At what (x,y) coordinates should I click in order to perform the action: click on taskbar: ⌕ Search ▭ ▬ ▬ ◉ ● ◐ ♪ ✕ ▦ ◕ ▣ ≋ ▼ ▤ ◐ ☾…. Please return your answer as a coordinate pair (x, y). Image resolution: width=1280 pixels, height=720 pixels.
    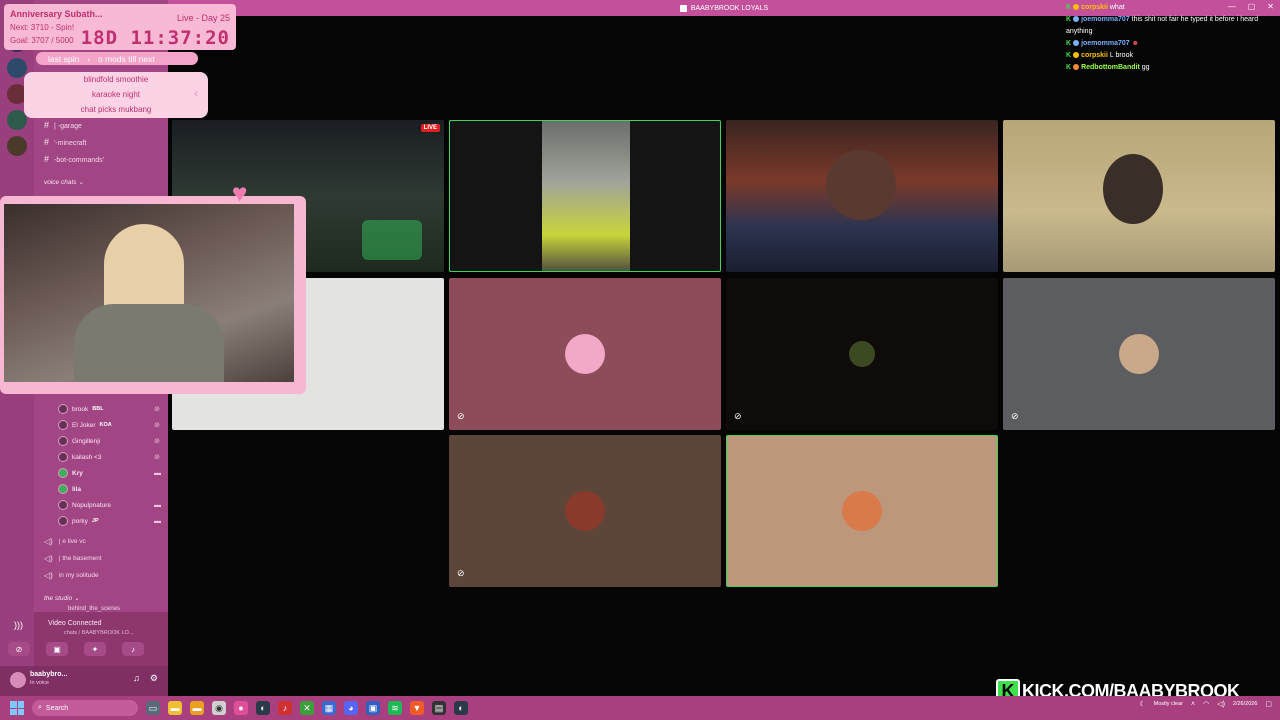
    Looking at the image, I should click on (640, 708).